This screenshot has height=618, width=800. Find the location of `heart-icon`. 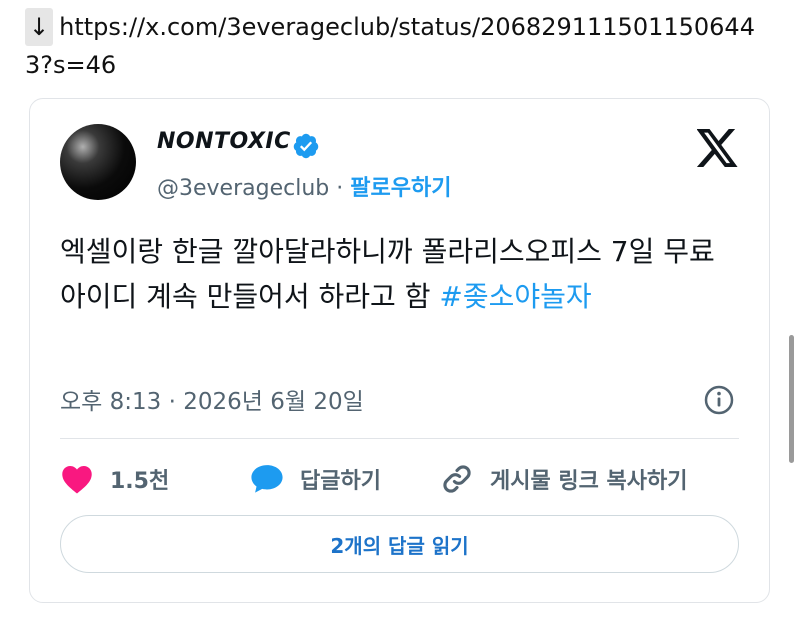

heart-icon is located at coordinates (77, 480).